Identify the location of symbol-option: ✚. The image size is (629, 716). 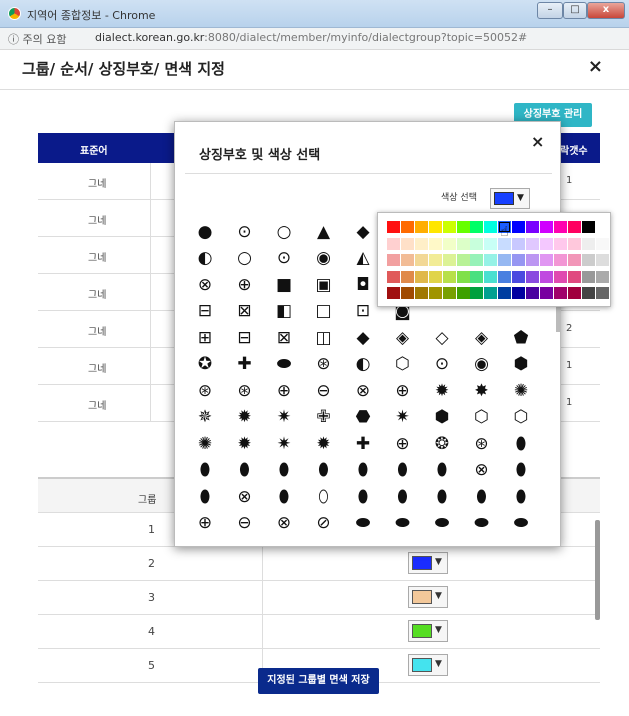
(245, 365).